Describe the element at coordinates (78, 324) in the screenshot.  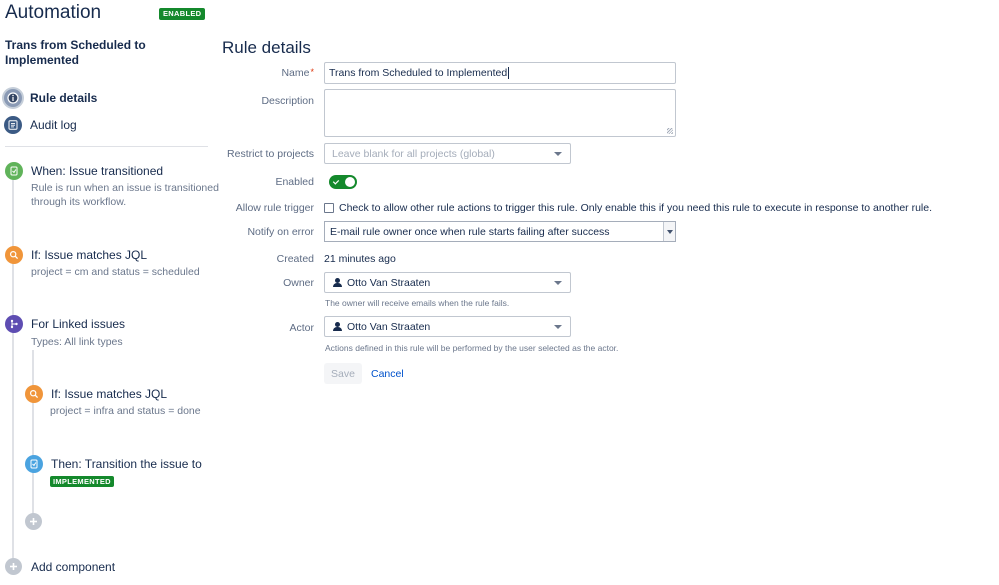
I see `component-title: For Linked issues` at that location.